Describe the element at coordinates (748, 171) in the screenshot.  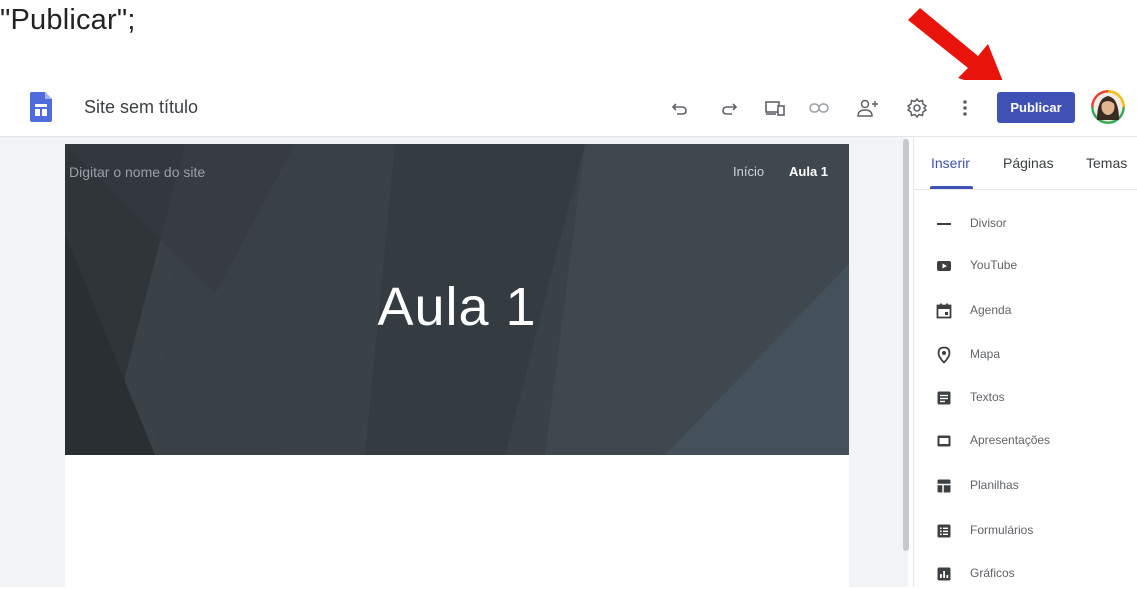
I see `nav-link-inicio: Início` at that location.